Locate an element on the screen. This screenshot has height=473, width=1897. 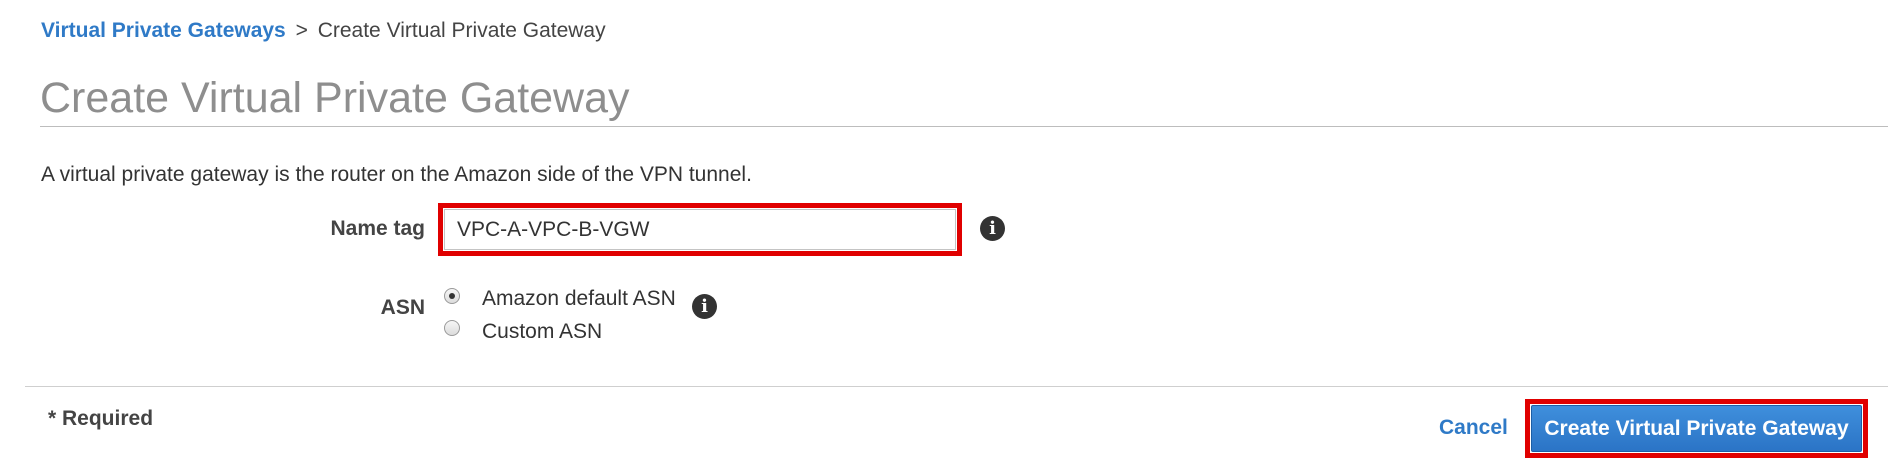
asn-custom-label: Custom ASN is located at coordinates (542, 332).